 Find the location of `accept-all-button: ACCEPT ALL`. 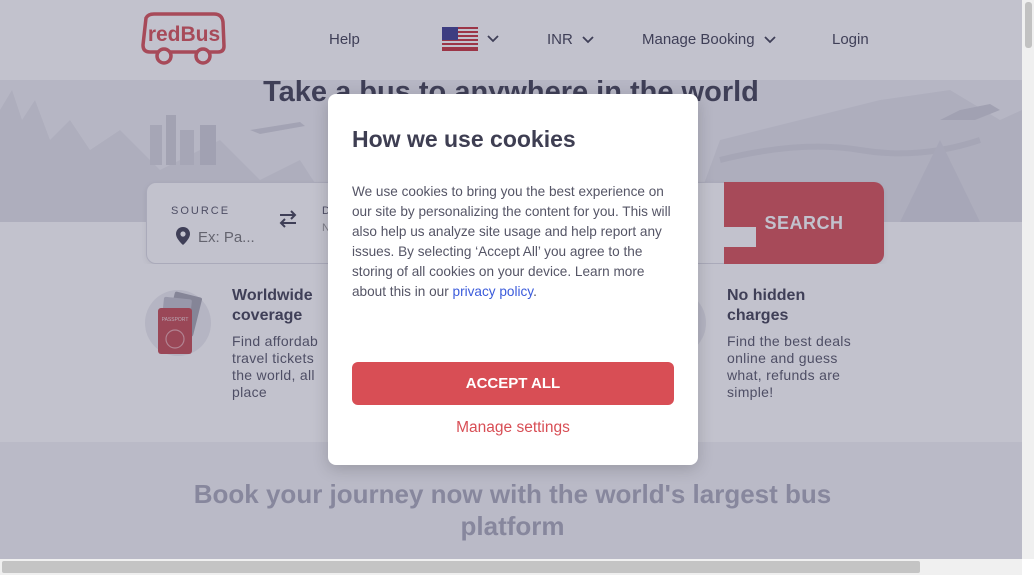

accept-all-button: ACCEPT ALL is located at coordinates (513, 383).